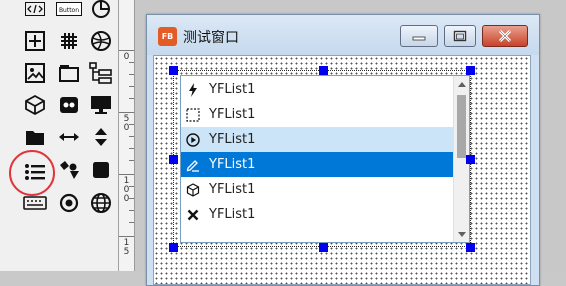  What do you see at coordinates (35, 12) in the screenshot?
I see `code-tag-icon` at bounding box center [35, 12].